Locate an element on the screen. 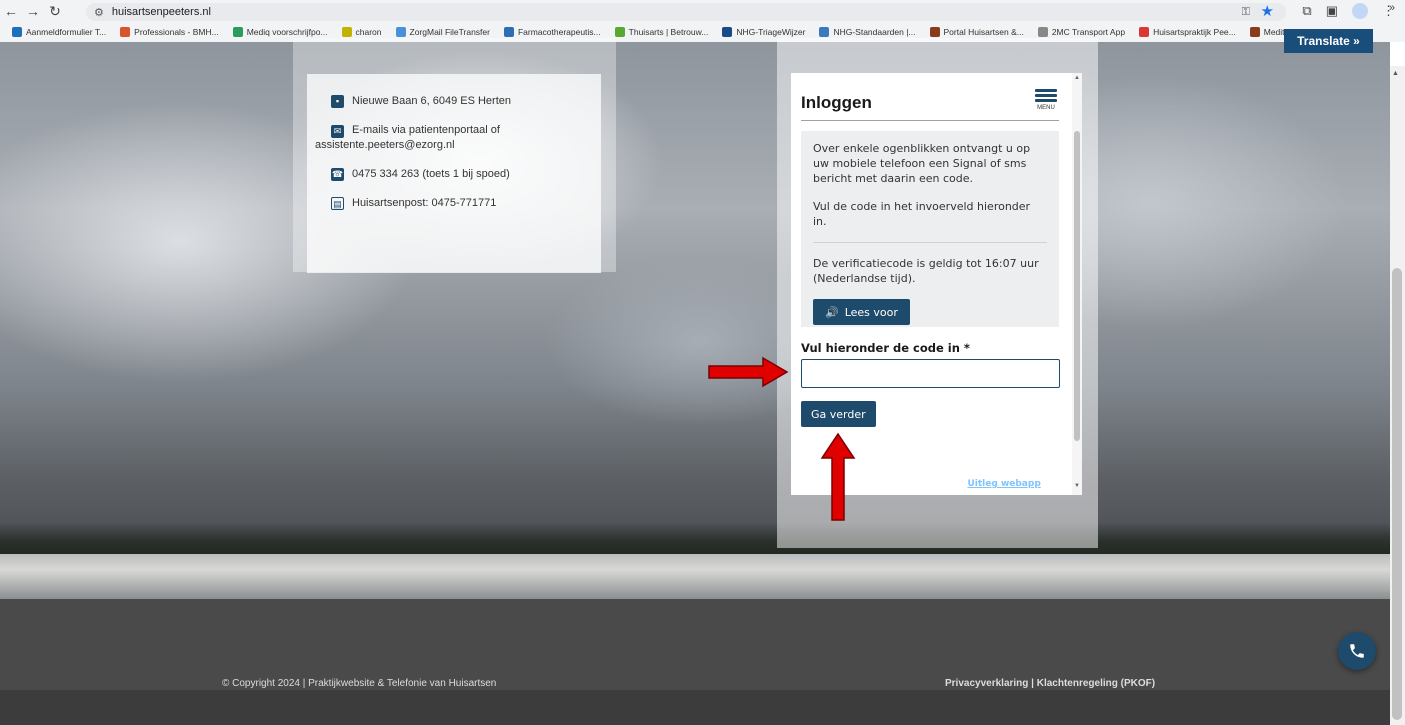 The image size is (1405, 725). site-settings-icon: ⚙ is located at coordinates (99, 12).